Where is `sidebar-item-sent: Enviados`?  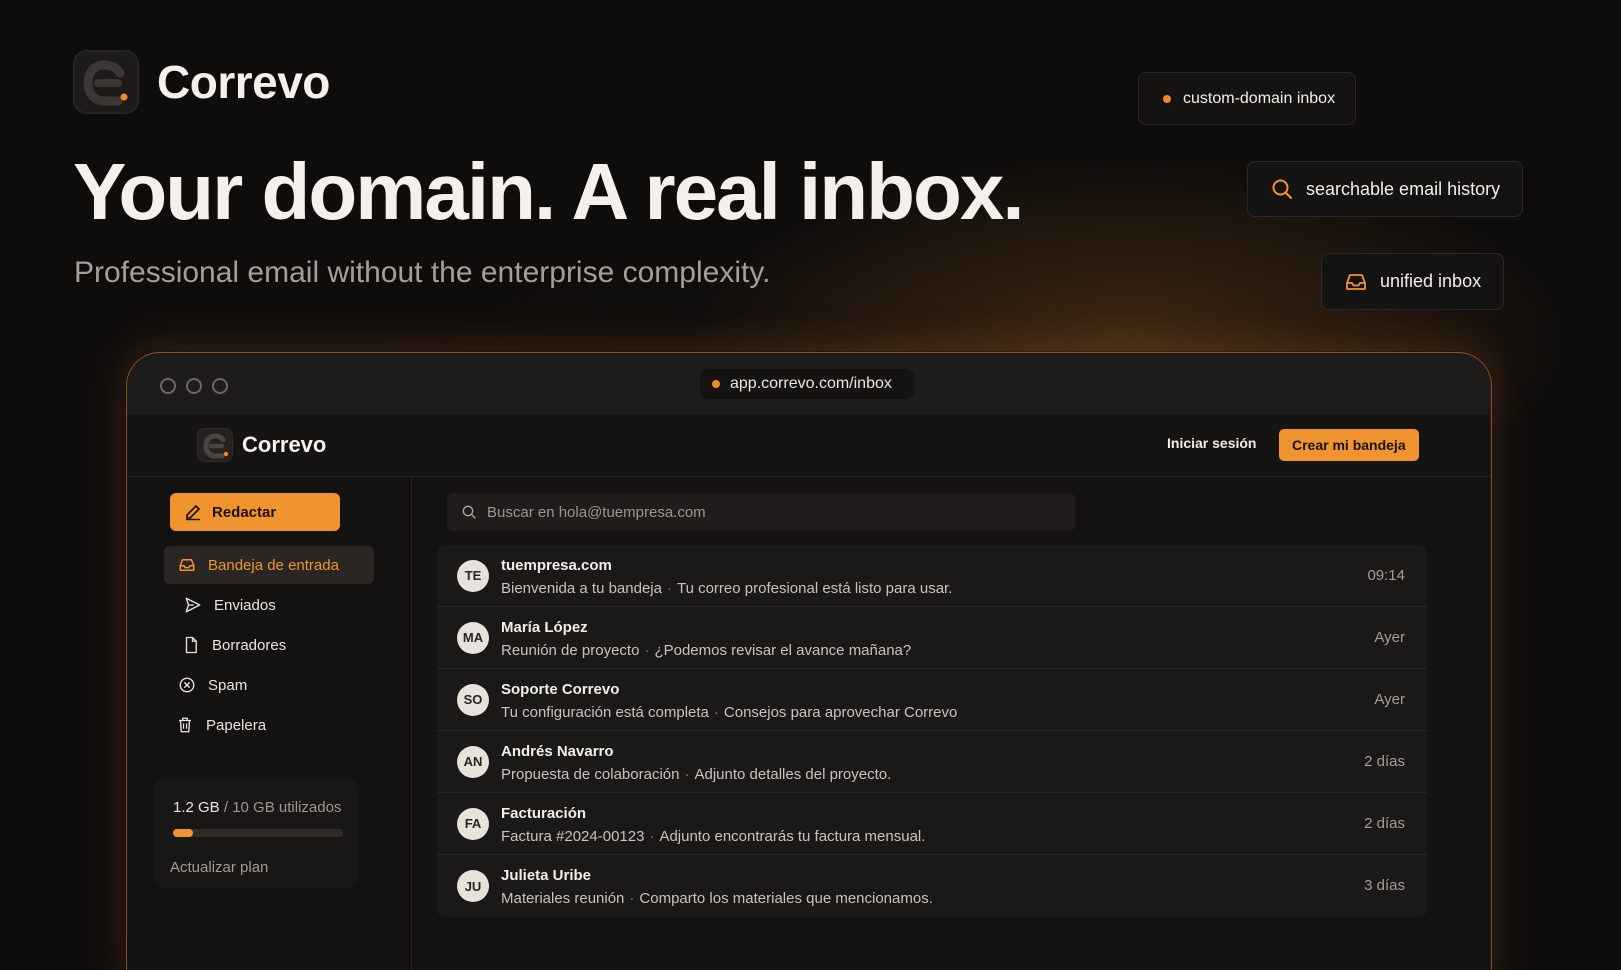 sidebar-item-sent: Enviados is located at coordinates (275, 605).